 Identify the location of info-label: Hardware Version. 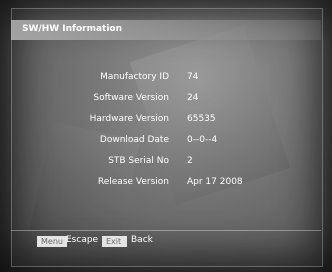
(129, 119).